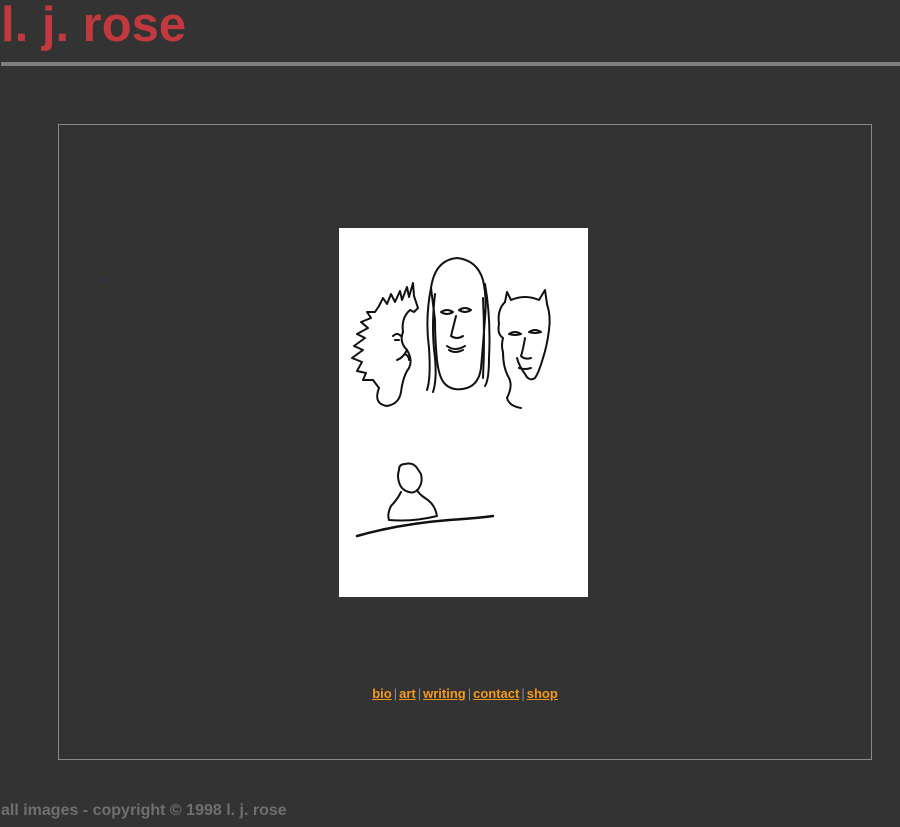 Image resolution: width=900 pixels, height=827 pixels. Describe the element at coordinates (94, 26) in the screenshot. I see `site-title: l. j. rose` at that location.